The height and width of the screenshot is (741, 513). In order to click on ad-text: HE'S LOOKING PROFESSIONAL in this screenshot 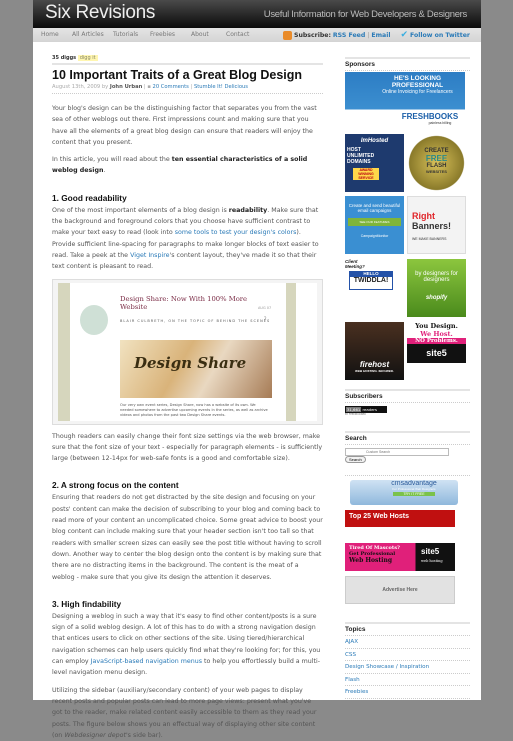, I will do `click(417, 82)`.